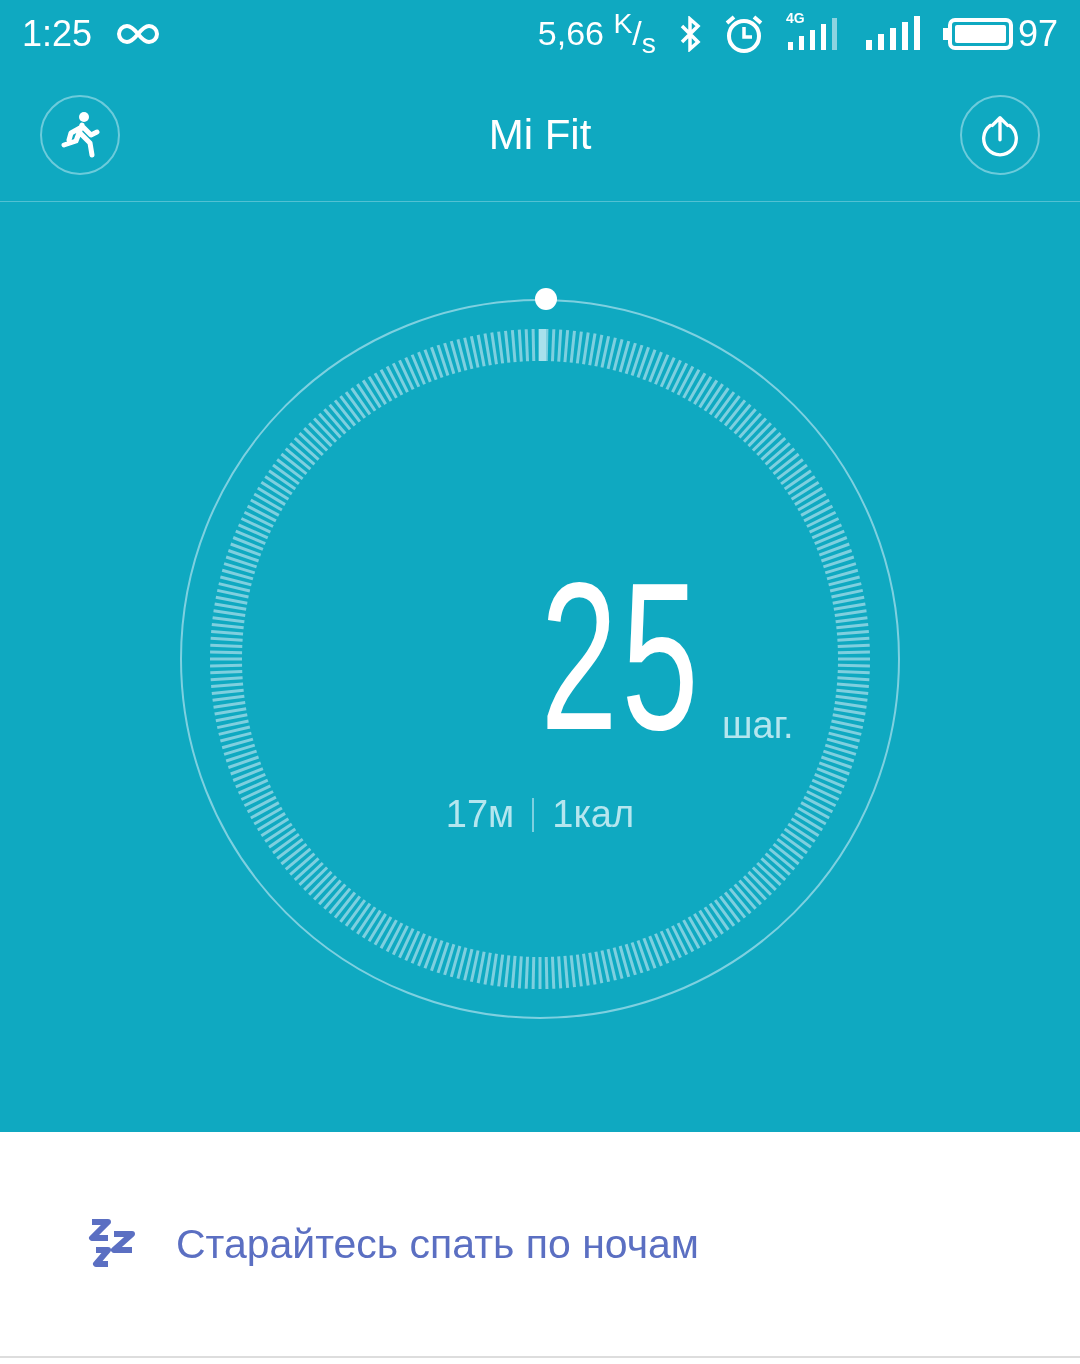  I want to click on alarm-icon, so click(743, 34).